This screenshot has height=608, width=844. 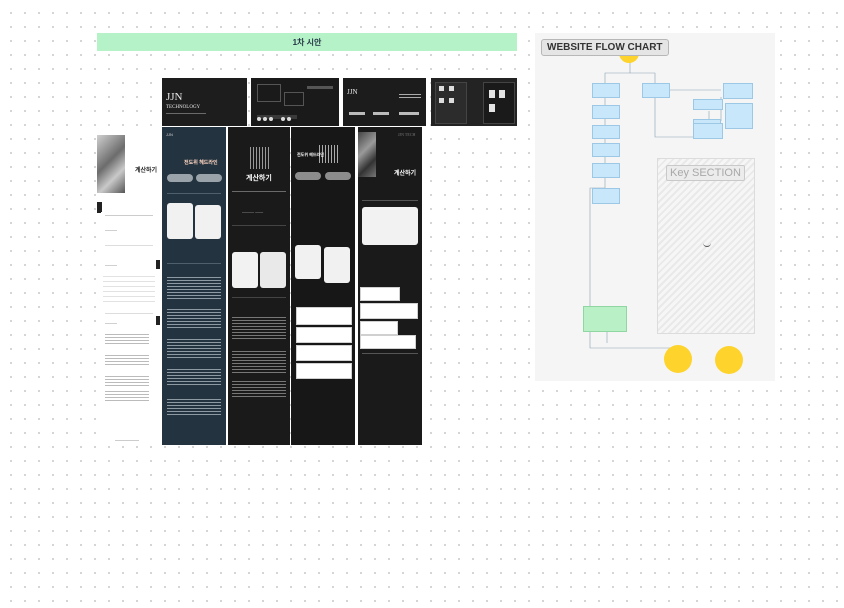 What do you see at coordinates (384, 102) in the screenshot?
I see `frame-thumbnail-3: JJN` at bounding box center [384, 102].